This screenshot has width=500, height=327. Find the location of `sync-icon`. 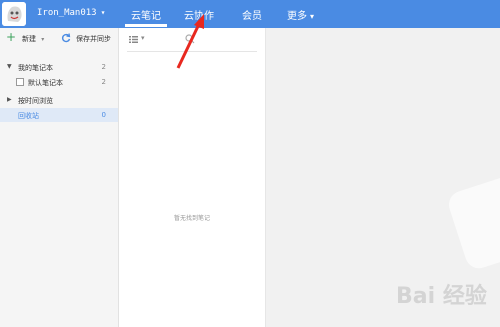

sync-icon is located at coordinates (66, 38).